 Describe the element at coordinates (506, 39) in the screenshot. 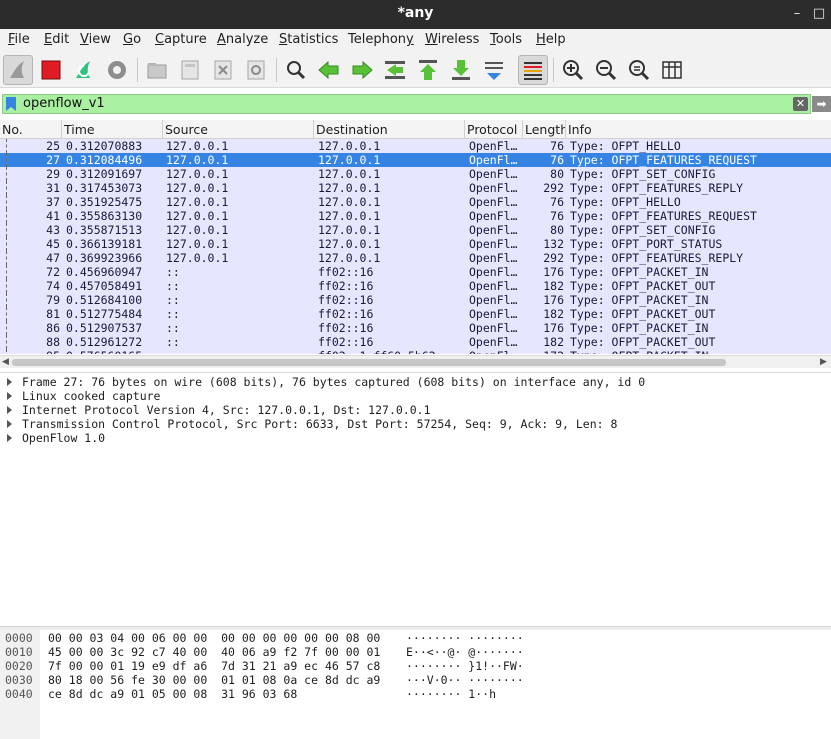

I see `menu-tools: Tools` at that location.